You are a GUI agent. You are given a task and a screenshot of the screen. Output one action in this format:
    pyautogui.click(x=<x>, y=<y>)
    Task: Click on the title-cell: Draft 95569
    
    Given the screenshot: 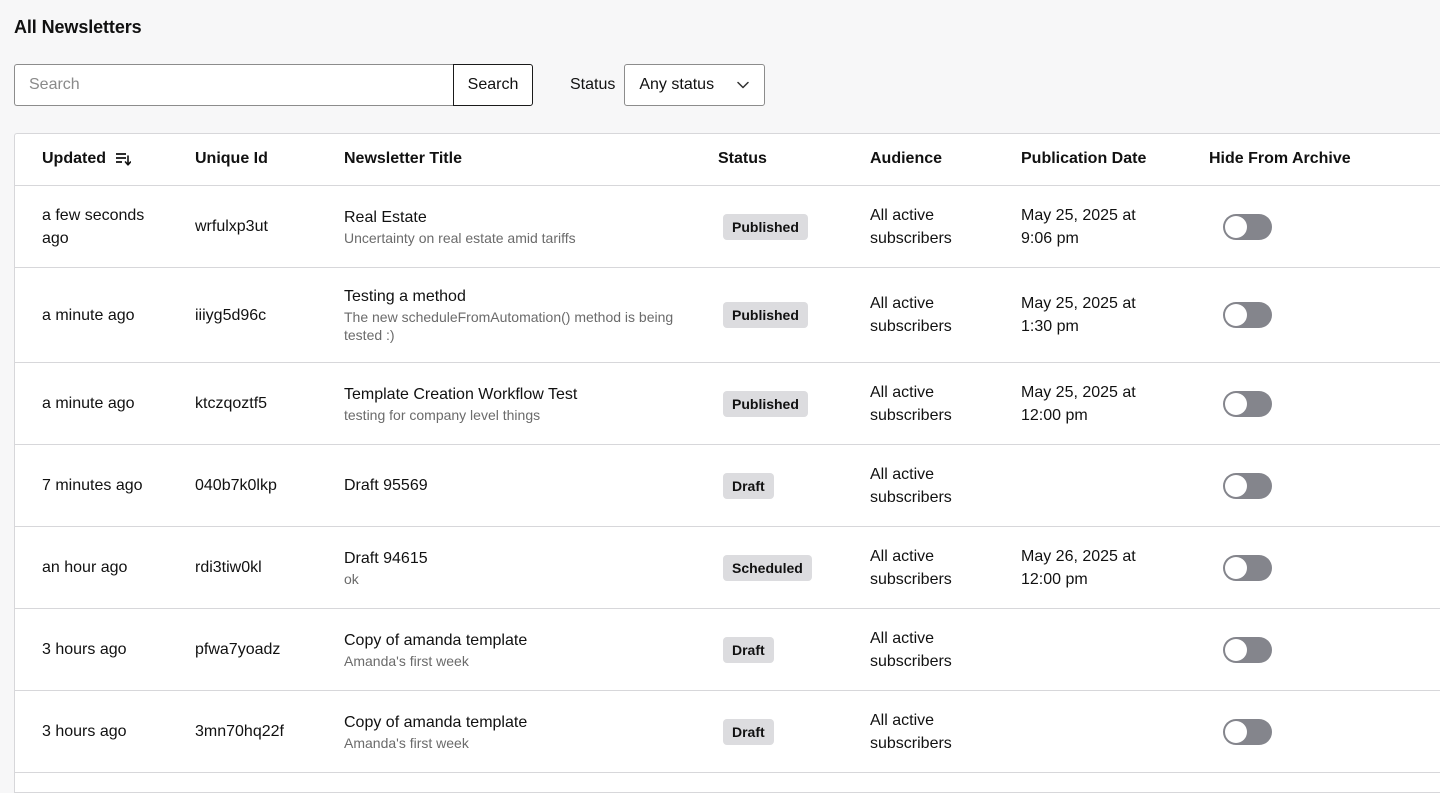 What is the action you would take?
    pyautogui.click(x=509, y=485)
    